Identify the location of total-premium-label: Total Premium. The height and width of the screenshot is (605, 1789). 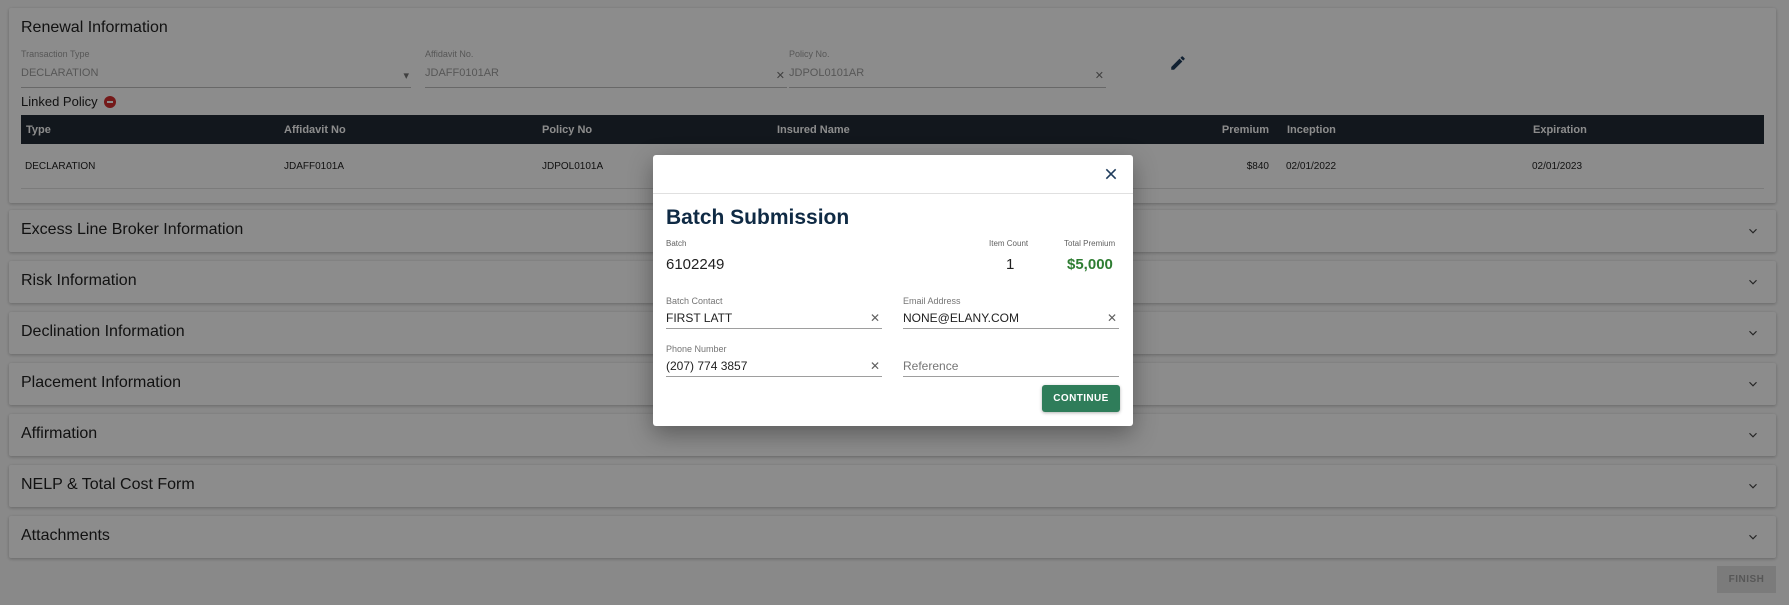
(1090, 243).